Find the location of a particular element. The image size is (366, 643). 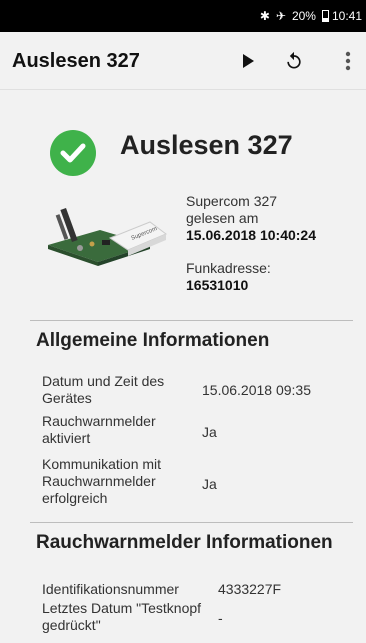

airplane-icon: ✈ is located at coordinates (280, 16).